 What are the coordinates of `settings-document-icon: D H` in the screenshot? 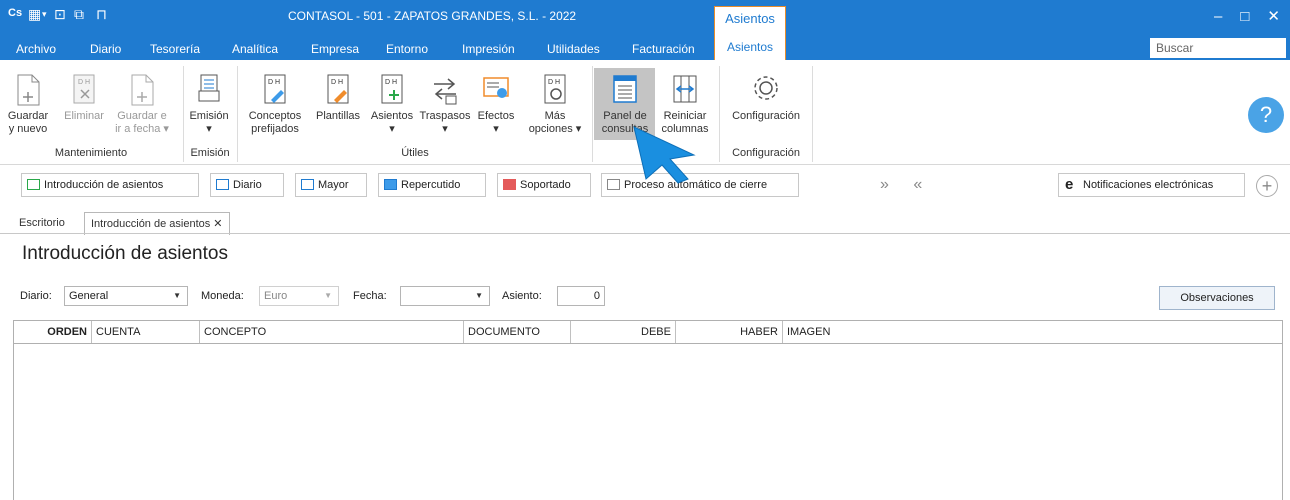 It's located at (555, 89).